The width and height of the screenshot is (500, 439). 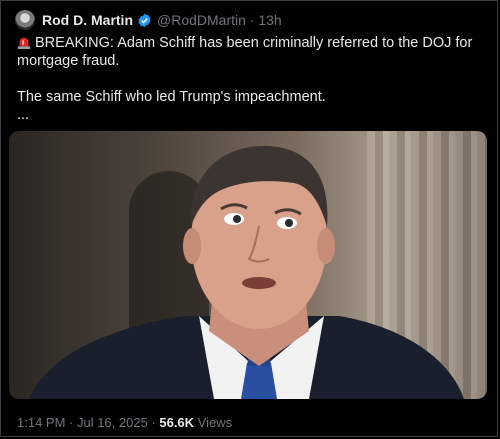 What do you see at coordinates (177, 422) in the screenshot?
I see `views-count: 56.6K` at bounding box center [177, 422].